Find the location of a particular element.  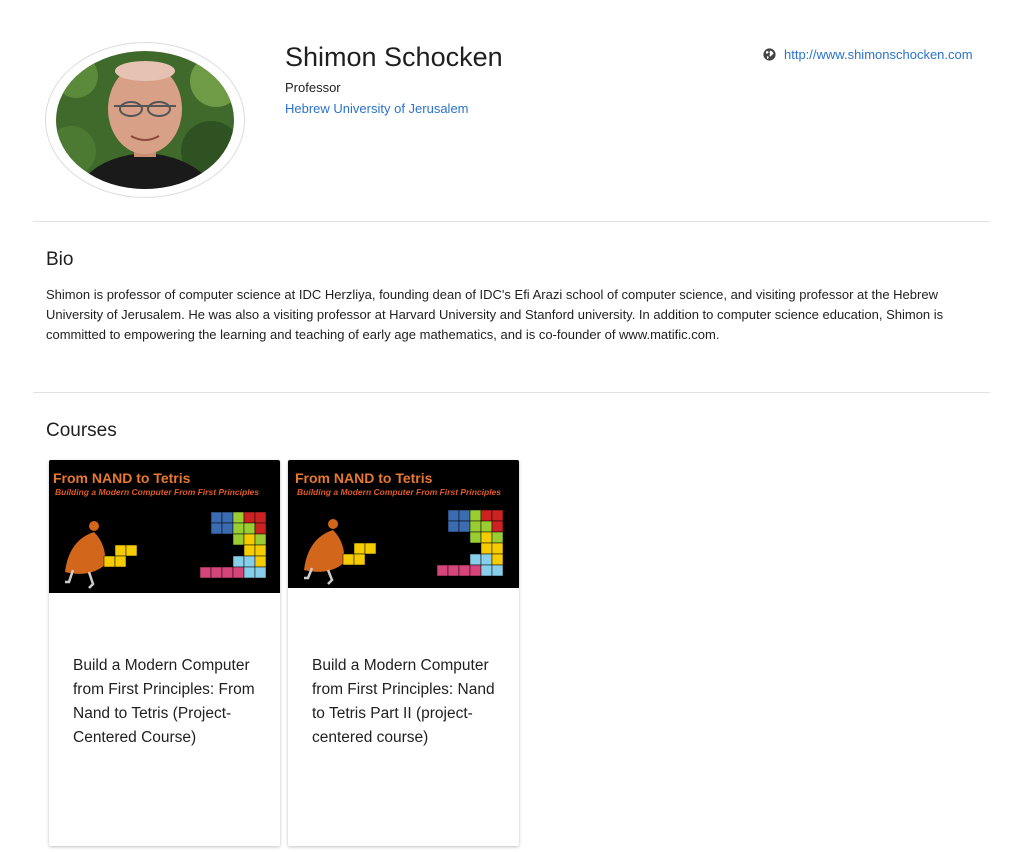

avatar-frame is located at coordinates (145, 120).